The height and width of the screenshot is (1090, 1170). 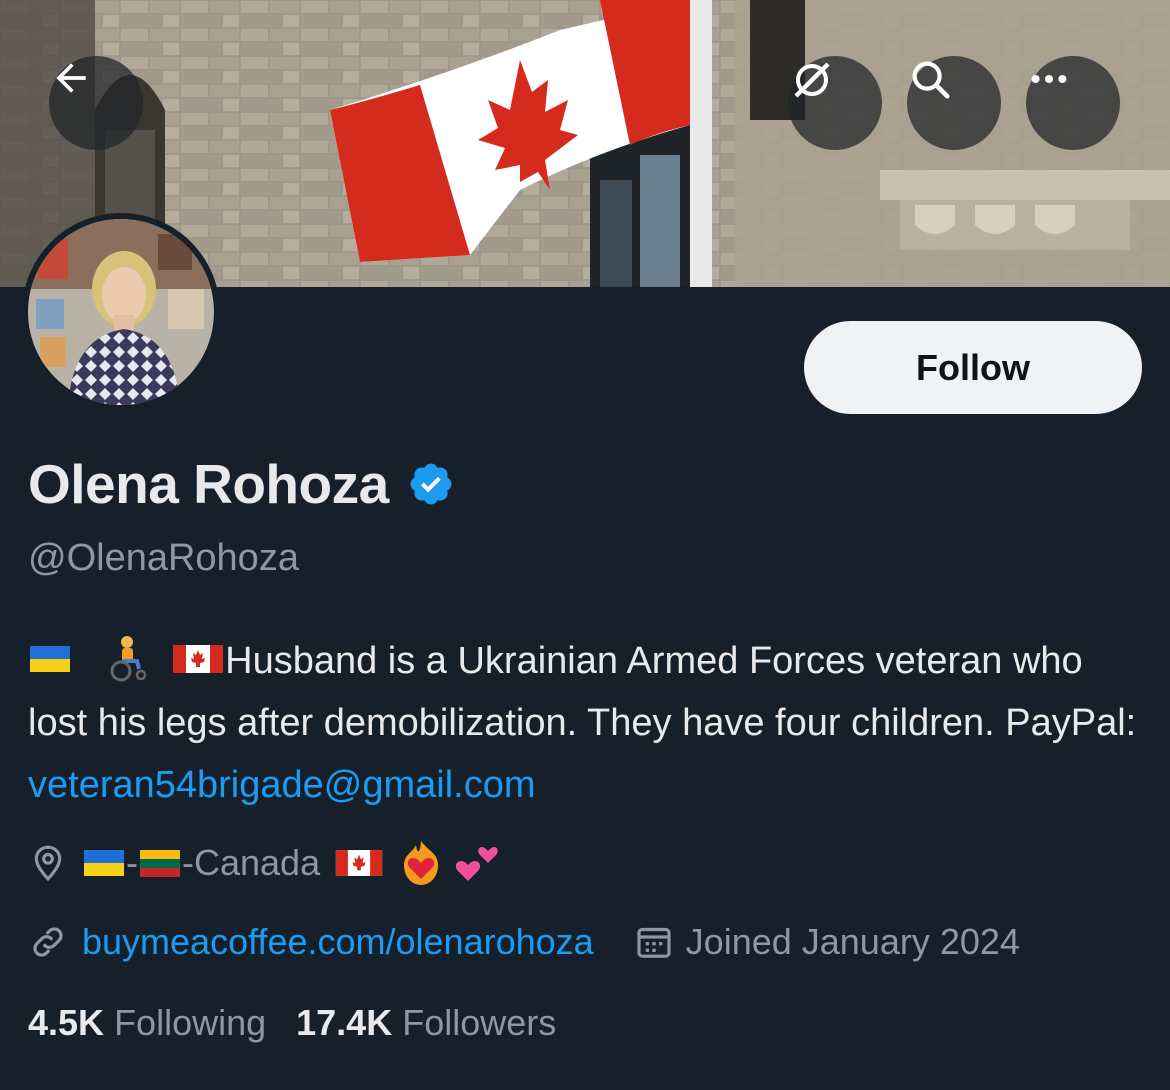 What do you see at coordinates (344, 1022) in the screenshot?
I see `followers-count: 17.4K` at bounding box center [344, 1022].